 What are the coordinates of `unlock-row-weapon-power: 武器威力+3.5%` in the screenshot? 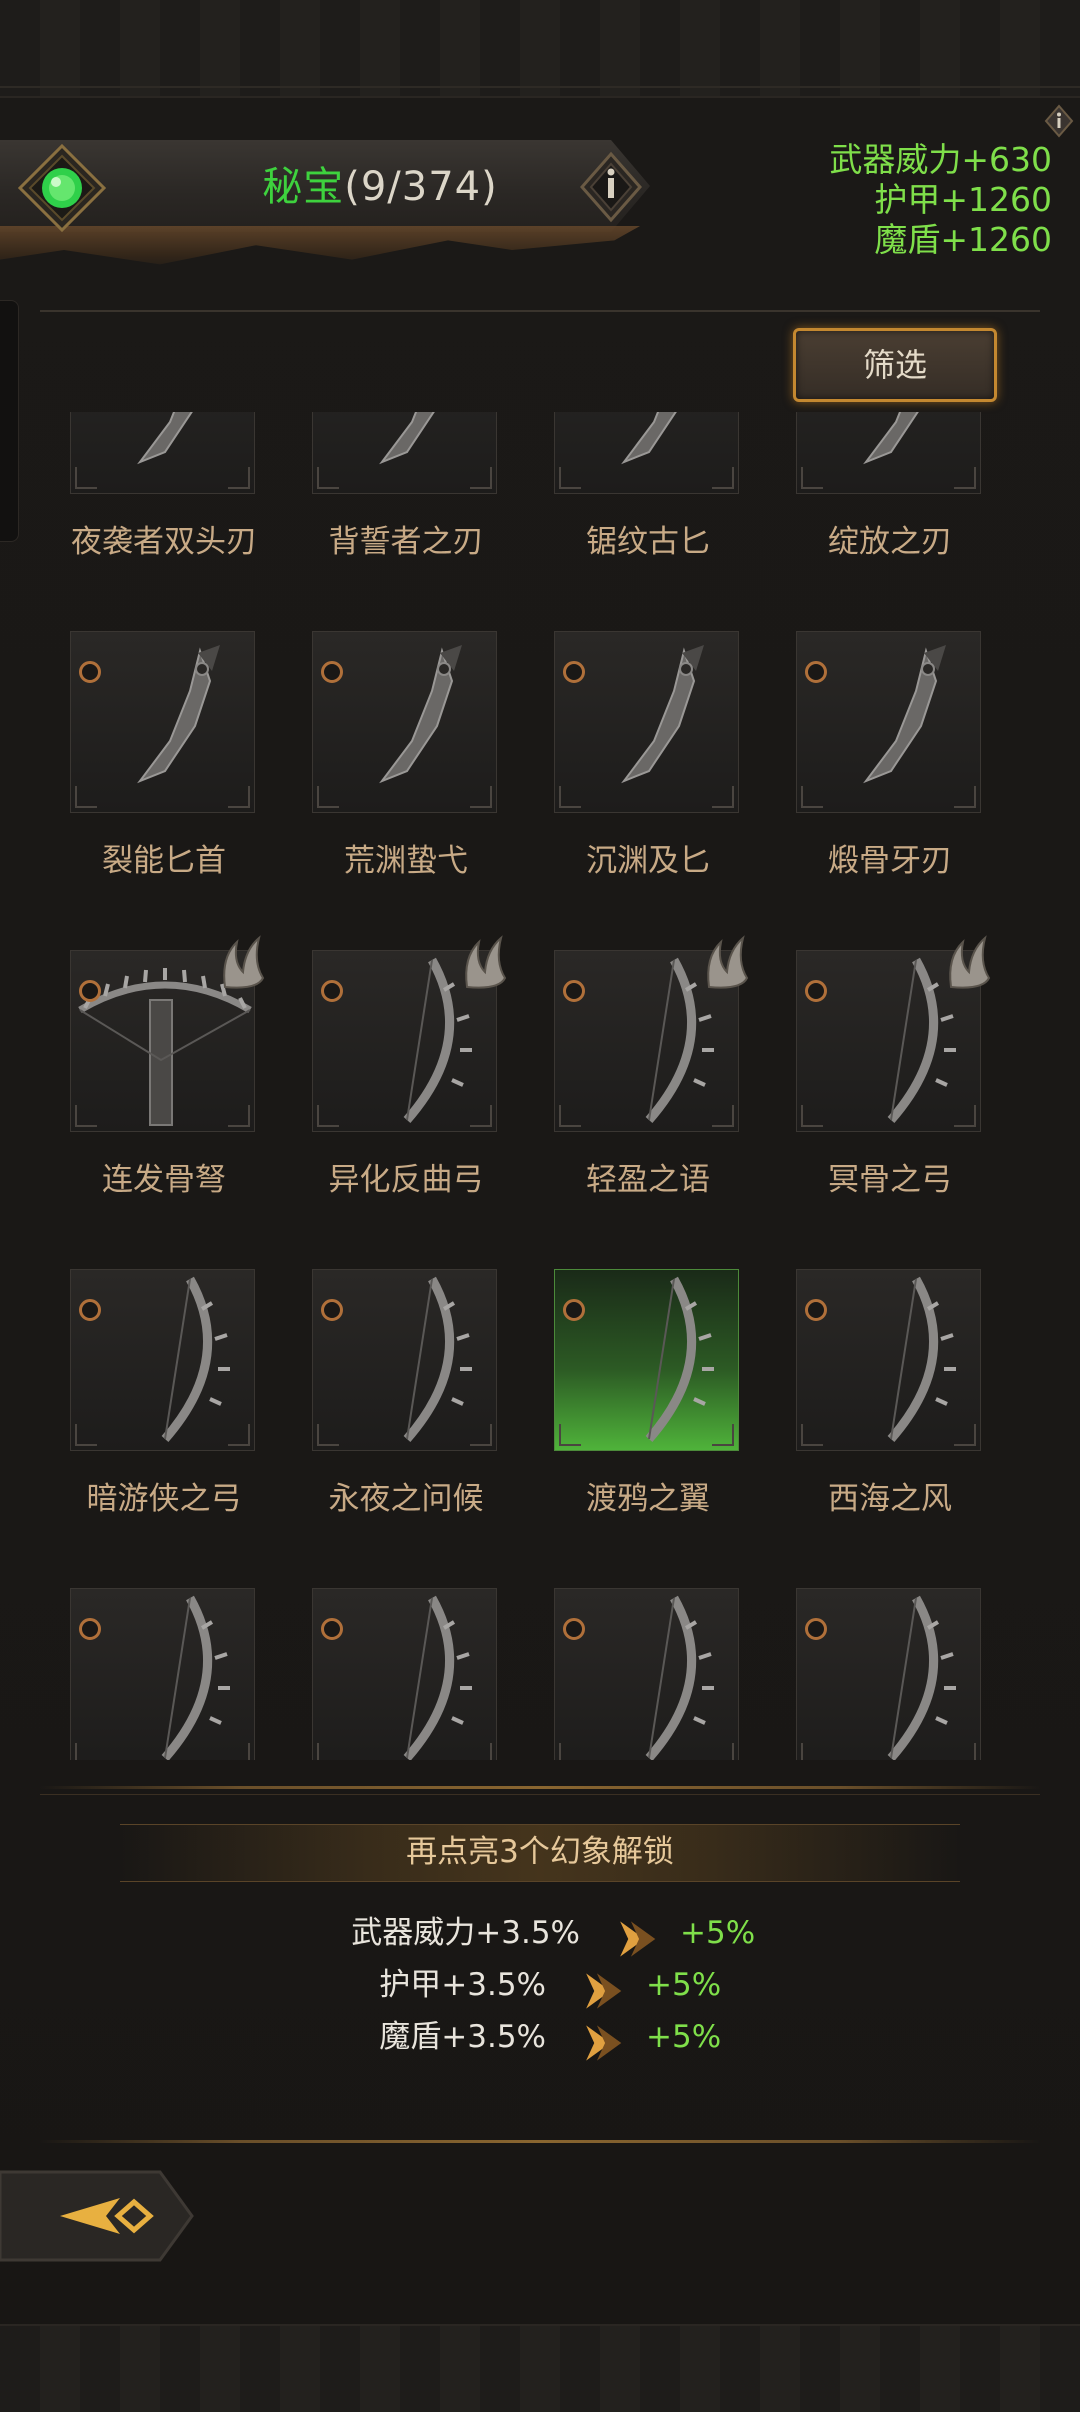 It's located at (440, 1933).